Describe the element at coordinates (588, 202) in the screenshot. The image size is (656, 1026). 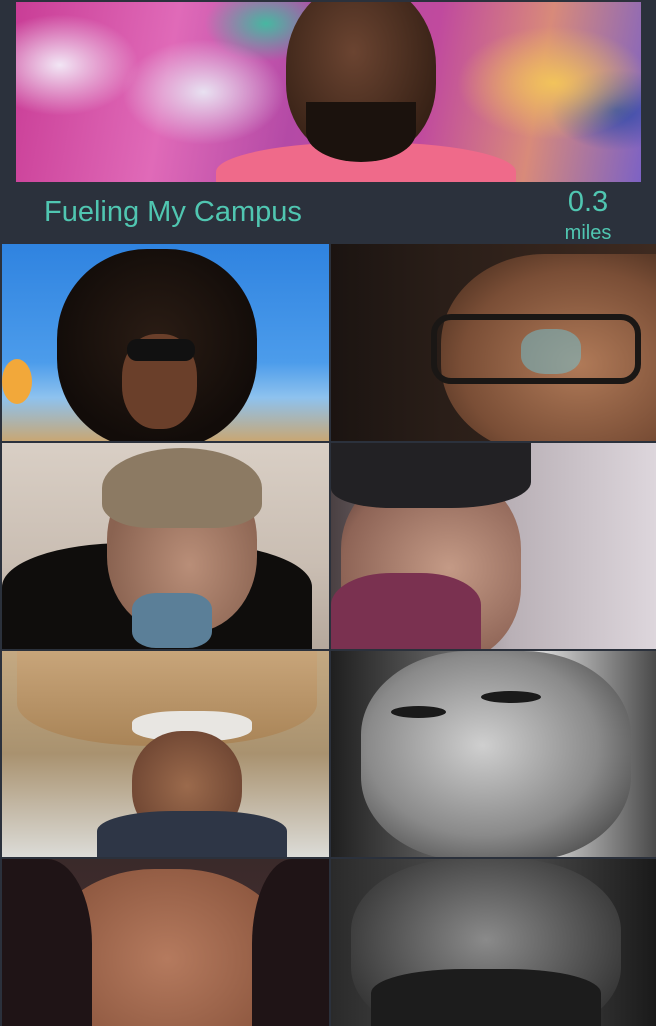
I see `distance-value: 0.3` at that location.